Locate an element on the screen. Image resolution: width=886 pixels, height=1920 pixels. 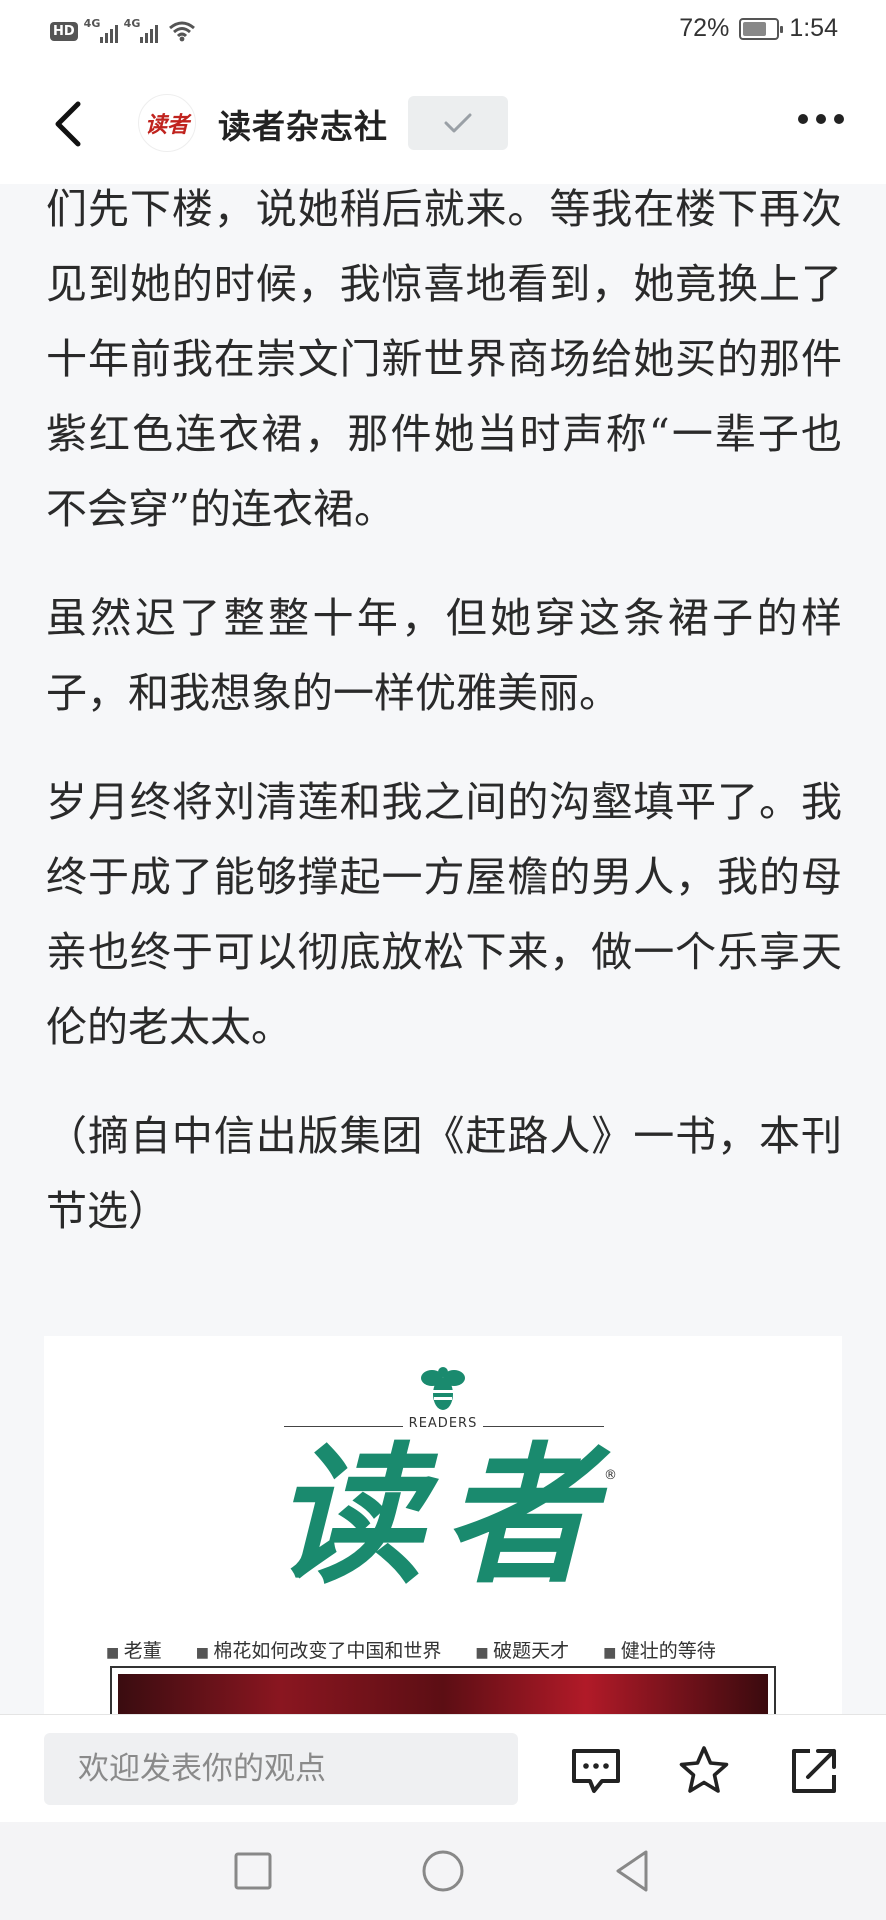
star-icon is located at coordinates (704, 1769).